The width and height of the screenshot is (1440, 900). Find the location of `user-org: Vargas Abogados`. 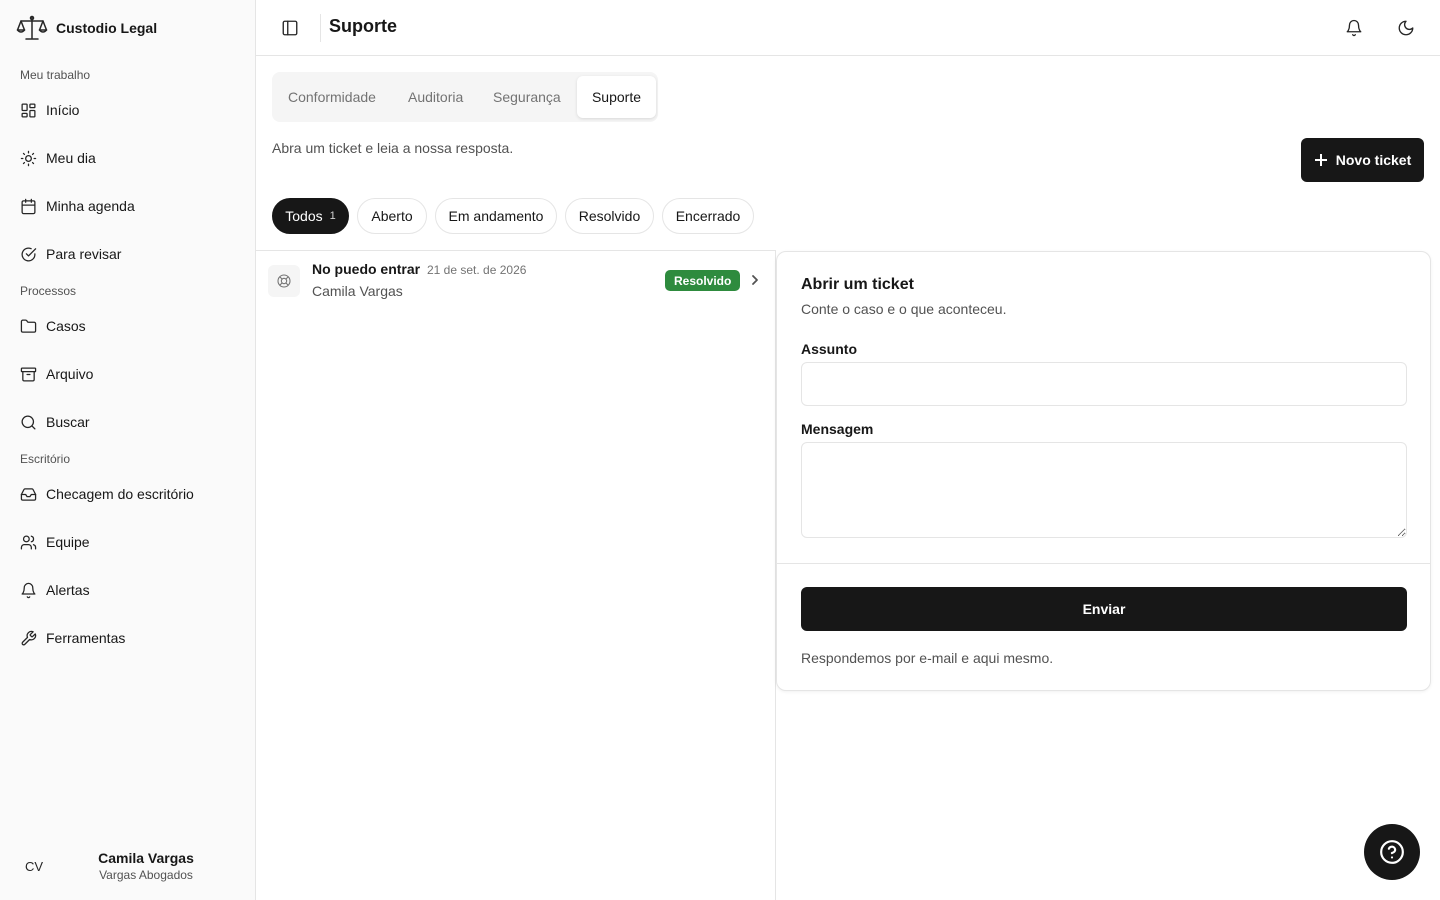

user-org: Vargas Abogados is located at coordinates (146, 875).